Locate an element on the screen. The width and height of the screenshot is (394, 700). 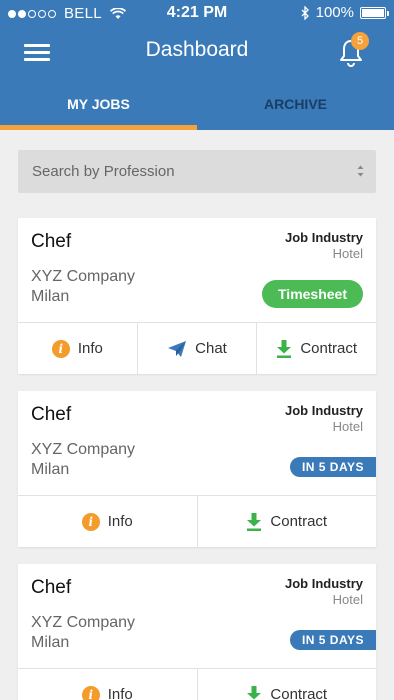
page-title: Dashboard is located at coordinates (197, 49).